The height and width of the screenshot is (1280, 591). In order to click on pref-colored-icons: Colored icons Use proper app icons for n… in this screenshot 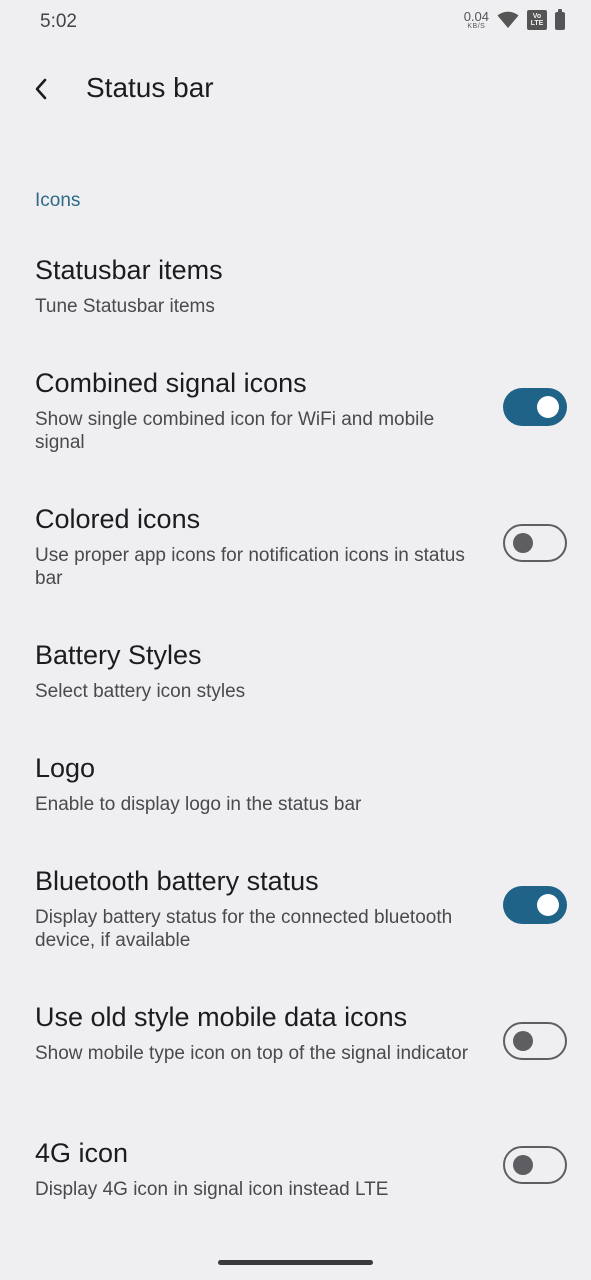, I will do `click(295, 551)`.